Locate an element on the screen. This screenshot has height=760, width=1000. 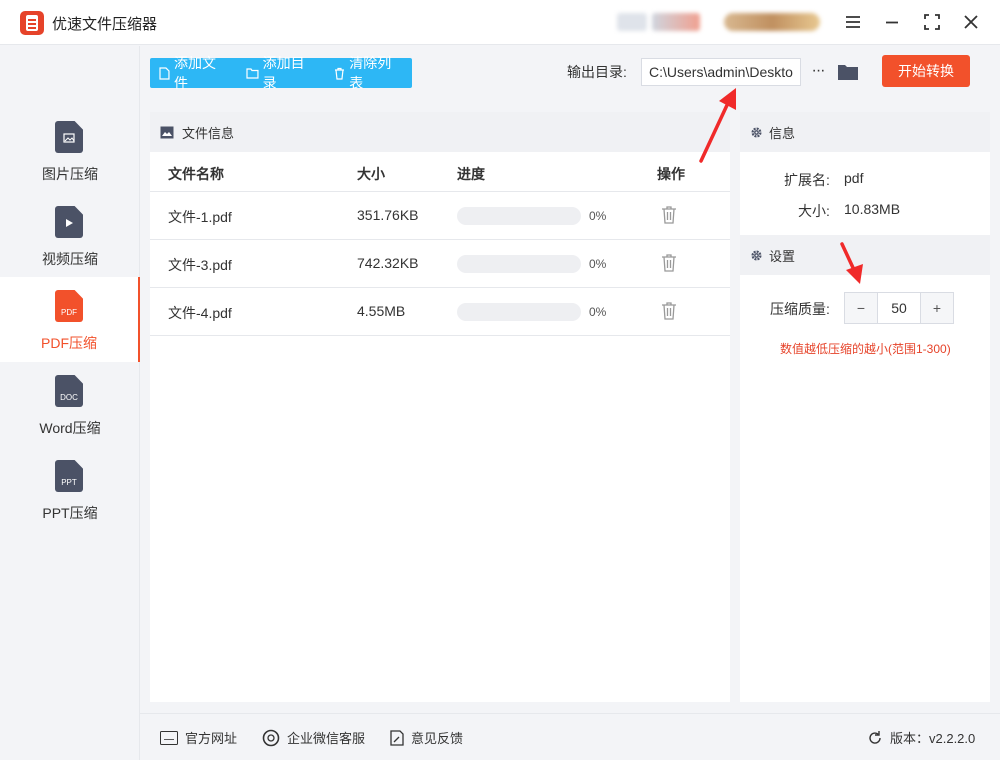
minimize-icon is located at coordinates (892, 22).